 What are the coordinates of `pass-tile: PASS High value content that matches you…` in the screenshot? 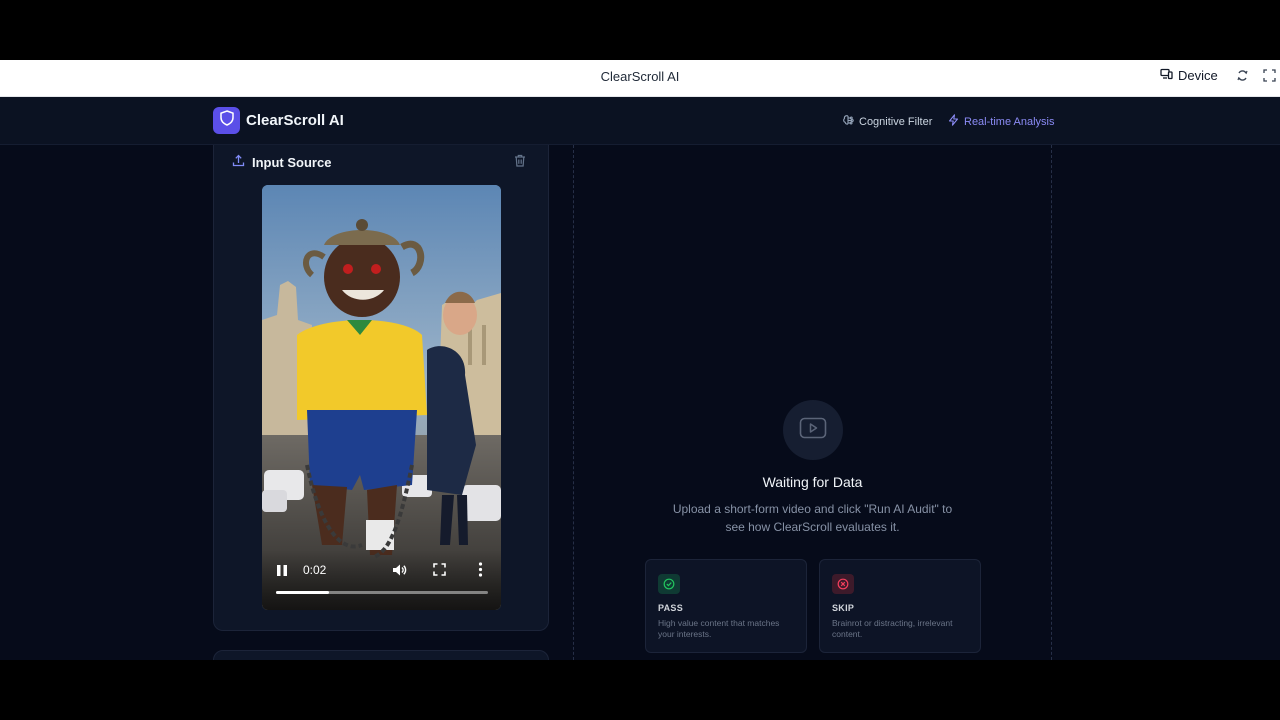 It's located at (726, 606).